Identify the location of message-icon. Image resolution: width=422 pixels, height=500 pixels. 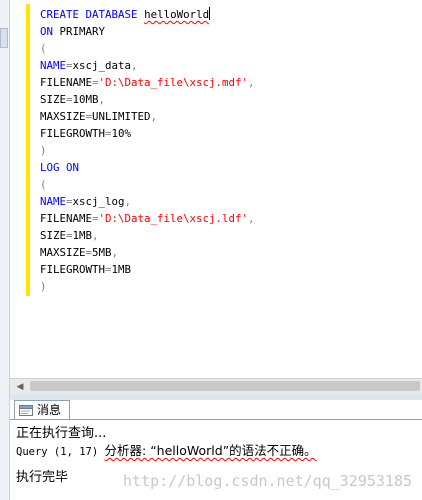
(26, 410).